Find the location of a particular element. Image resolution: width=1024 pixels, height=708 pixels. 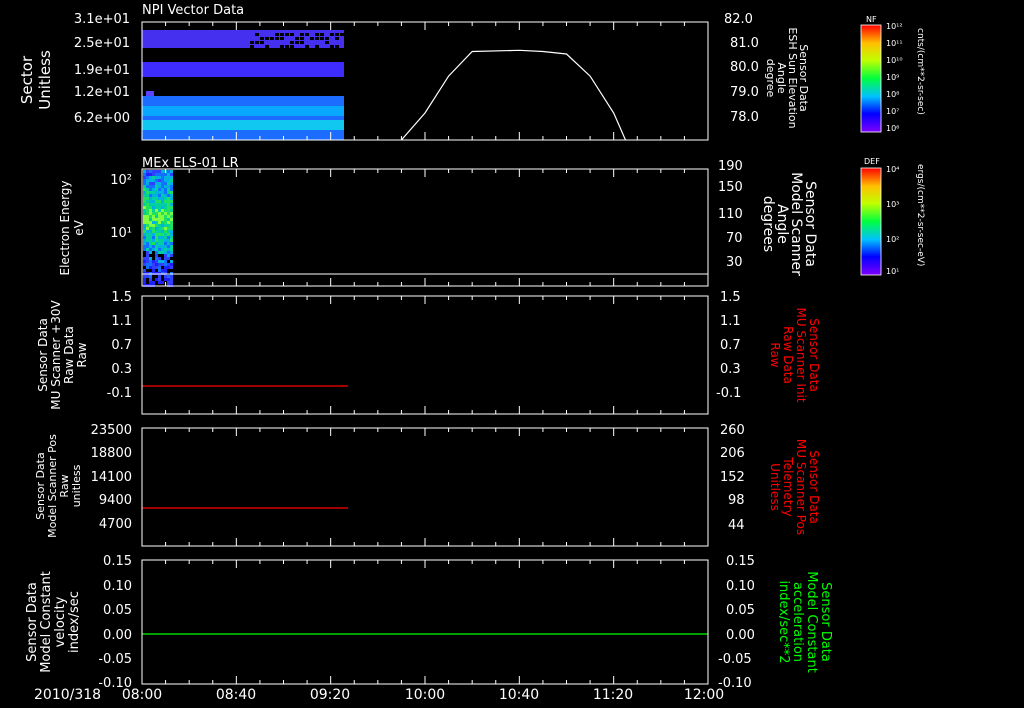

left-tick-label: 0.00 is located at coordinates (117, 635).